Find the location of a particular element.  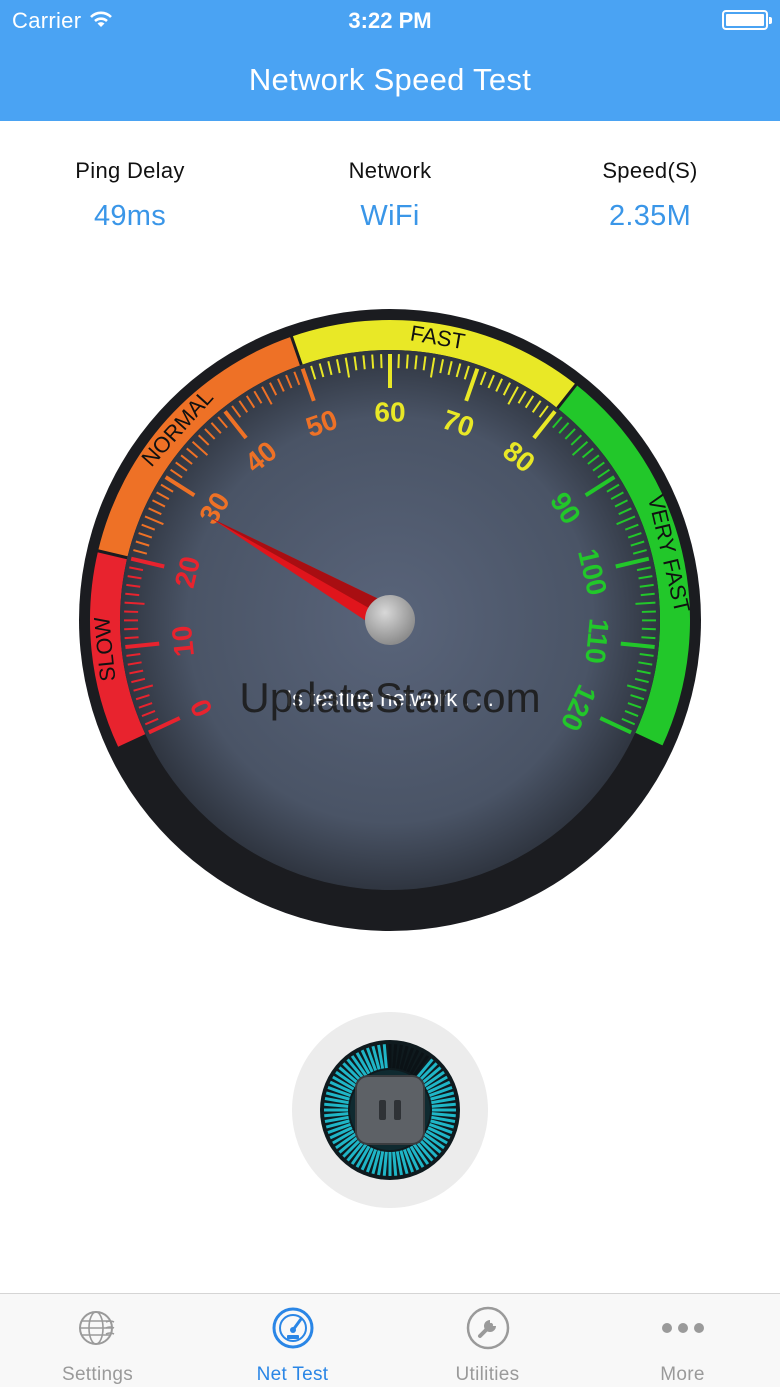

tab-more: More is located at coordinates (682, 1340).